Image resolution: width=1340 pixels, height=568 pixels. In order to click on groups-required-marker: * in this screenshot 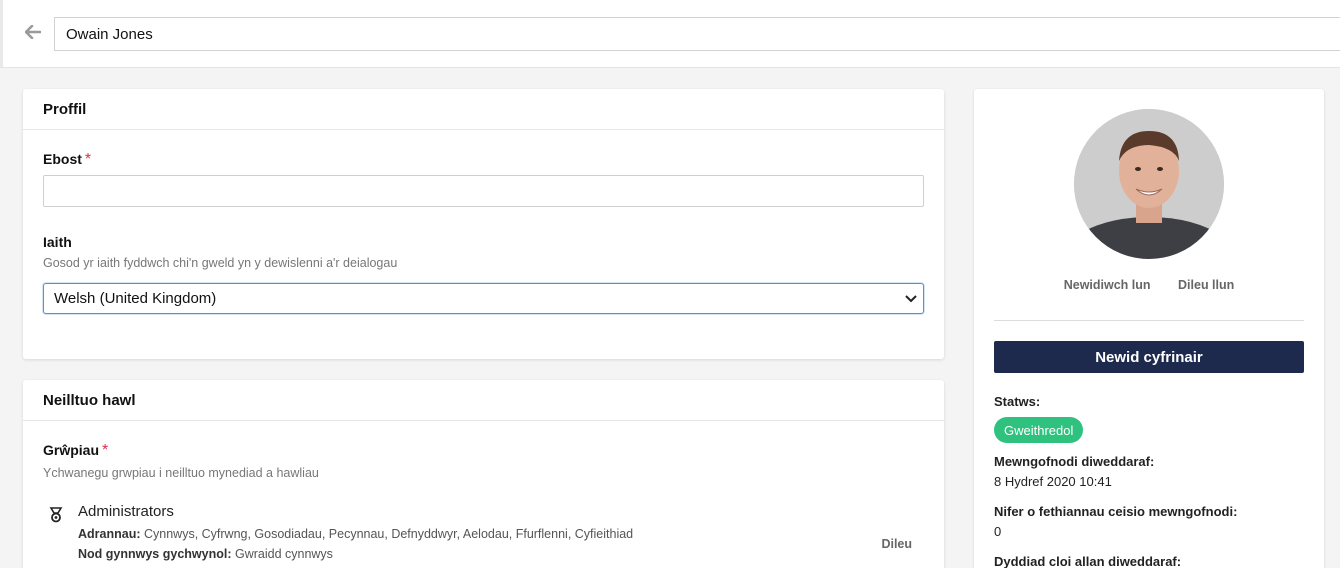, I will do `click(105, 450)`.